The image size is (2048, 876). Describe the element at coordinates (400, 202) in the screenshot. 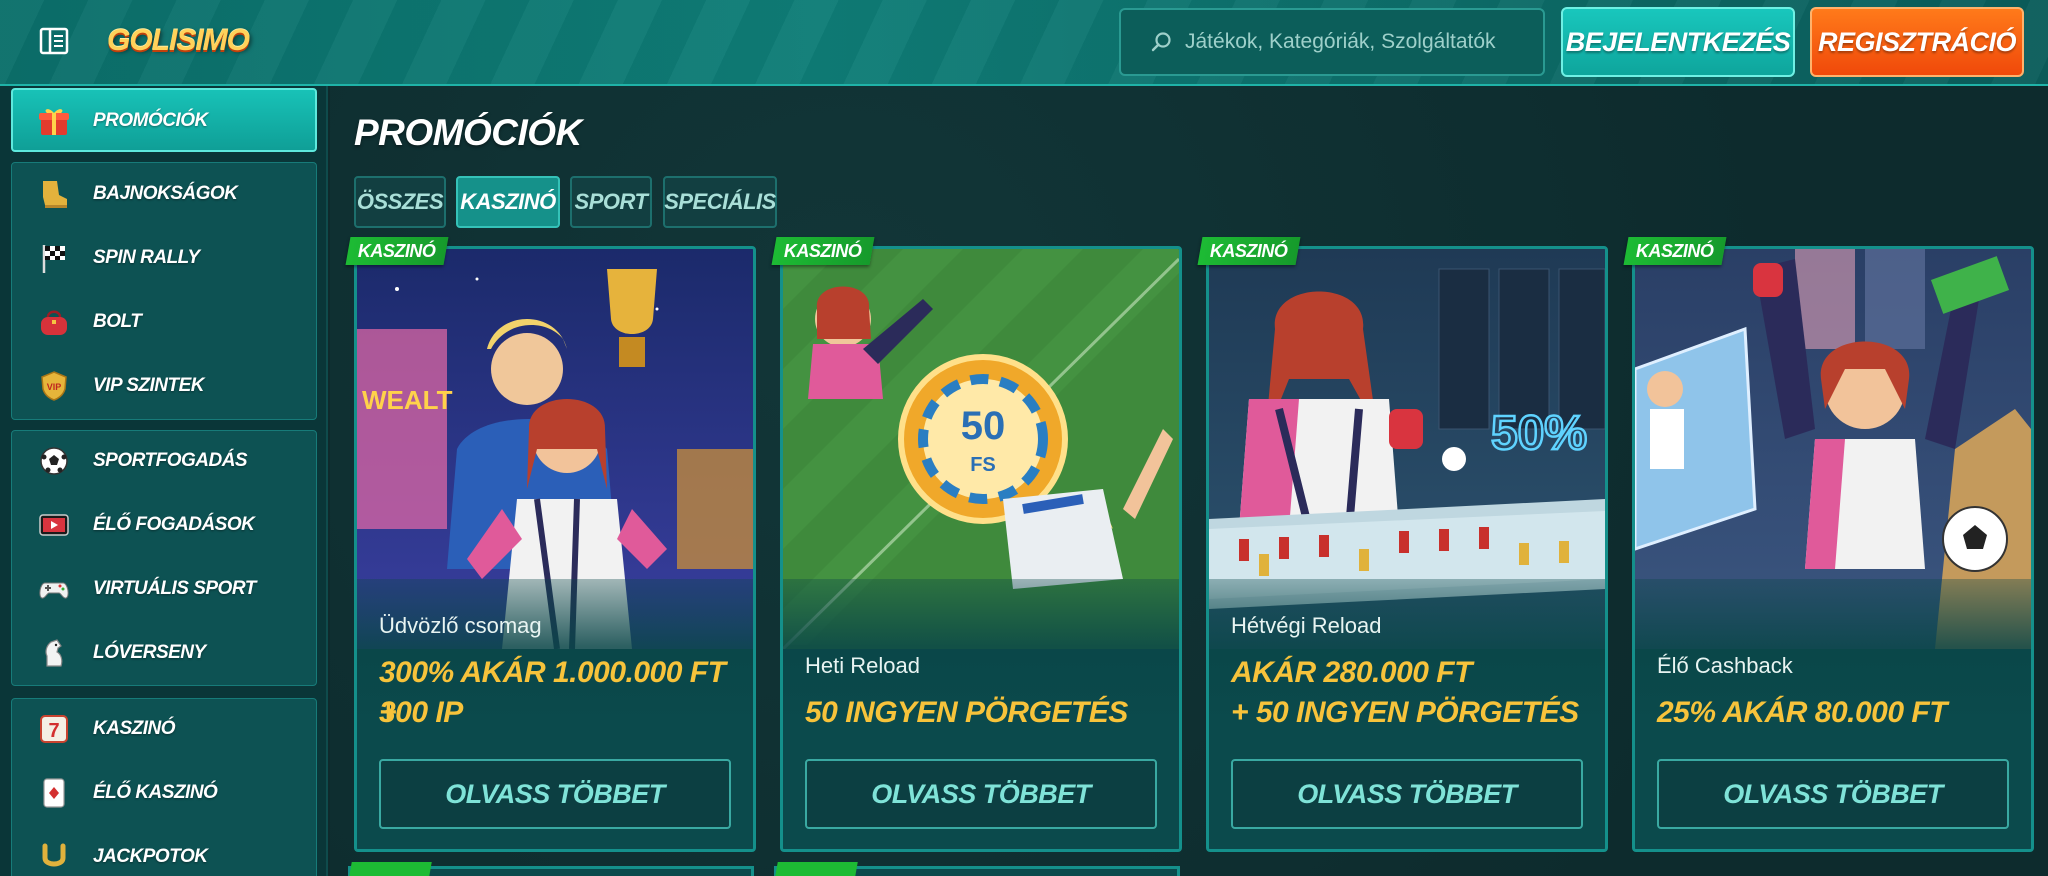

I see `tab-all: ÖSSZES` at that location.